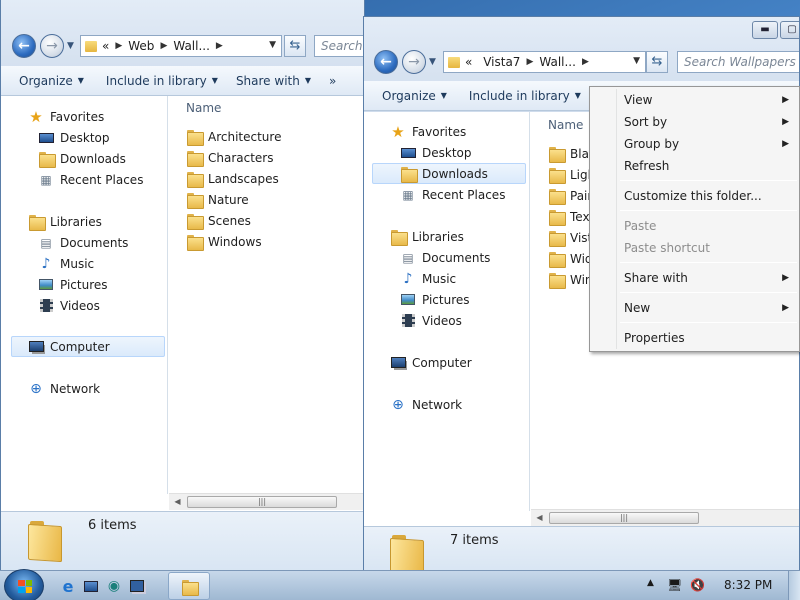  Describe the element at coordinates (654, 338) in the screenshot. I see `menu-label: Properties` at that location.